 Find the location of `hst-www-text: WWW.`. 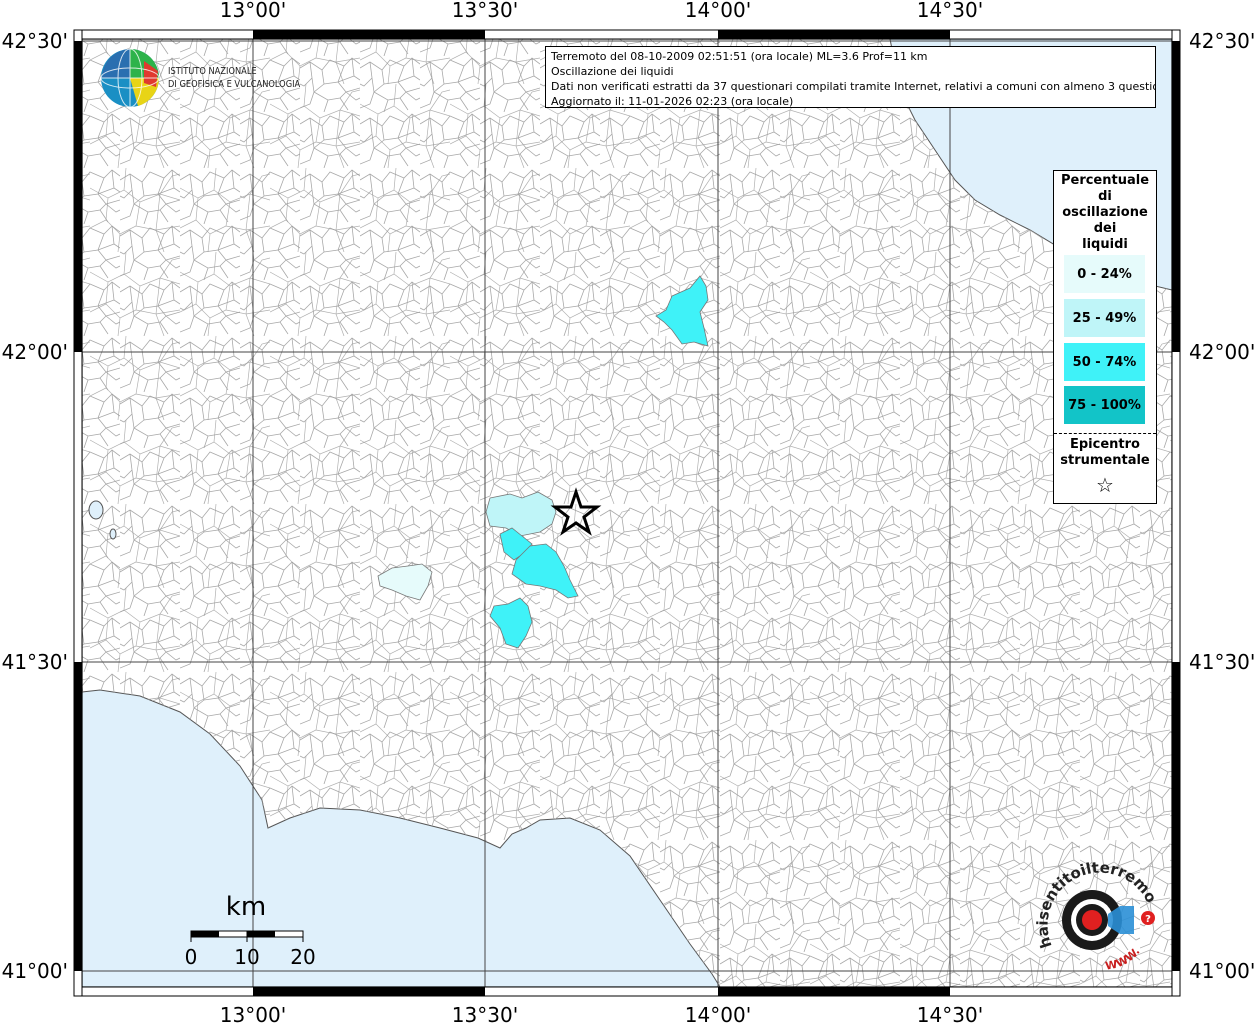

hst-www-text: WWW. is located at coordinates (1123, 959).